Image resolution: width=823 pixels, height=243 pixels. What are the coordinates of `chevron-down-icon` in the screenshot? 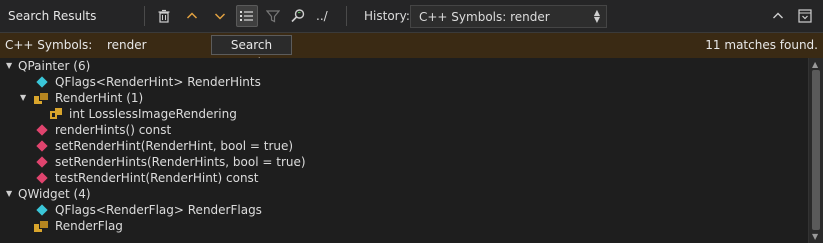 It's located at (220, 16).